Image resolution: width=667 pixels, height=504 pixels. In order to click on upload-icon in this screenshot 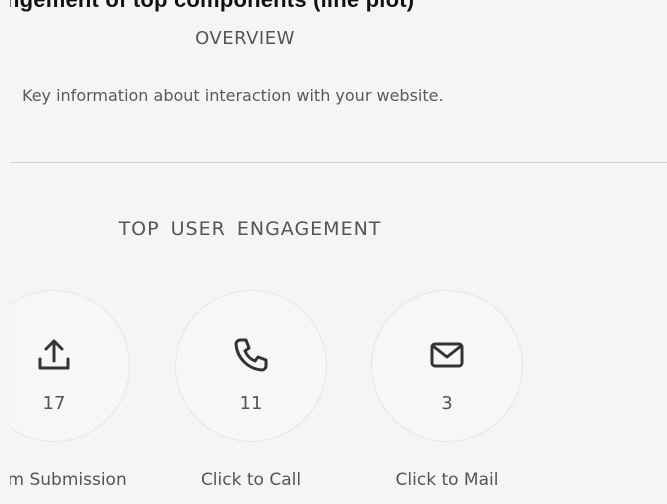, I will do `click(54, 354)`.